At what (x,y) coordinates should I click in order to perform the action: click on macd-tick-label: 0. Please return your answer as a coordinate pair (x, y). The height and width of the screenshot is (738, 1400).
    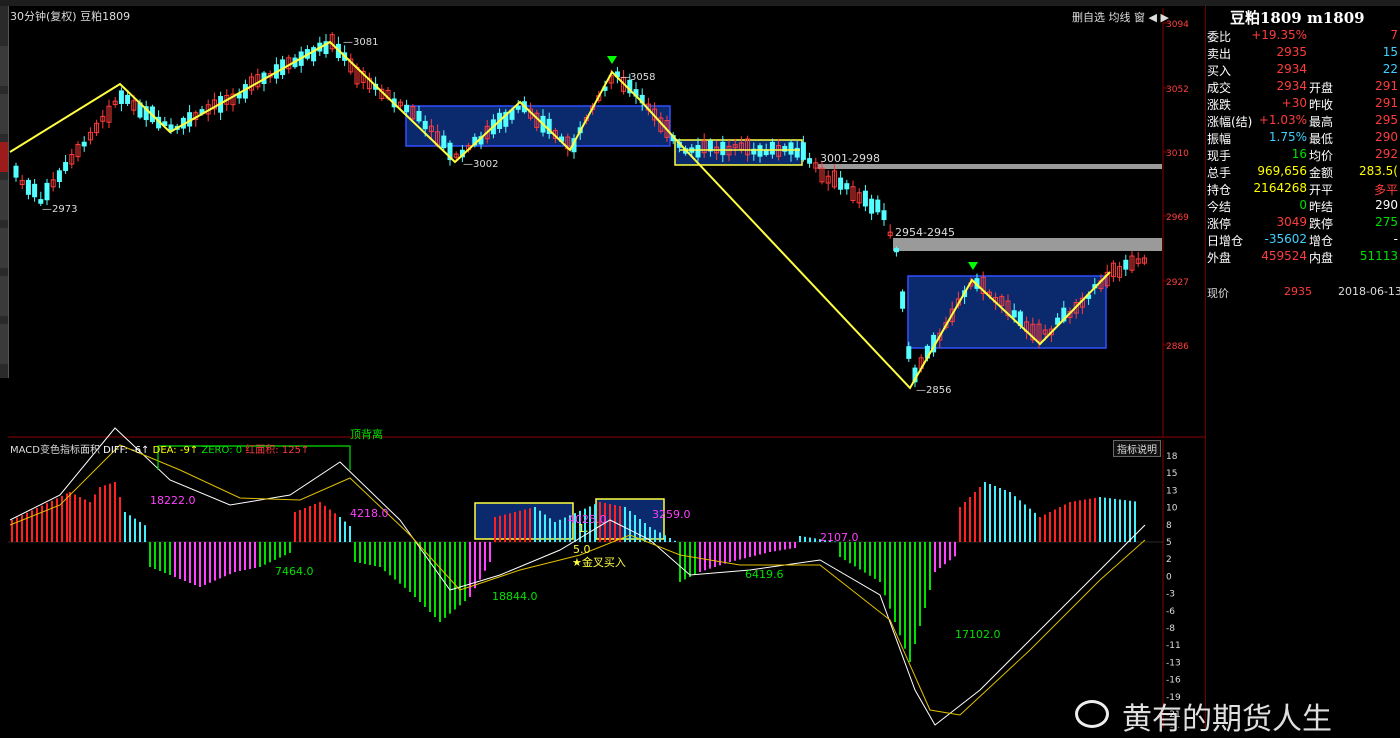
    Looking at the image, I should click on (1169, 577).